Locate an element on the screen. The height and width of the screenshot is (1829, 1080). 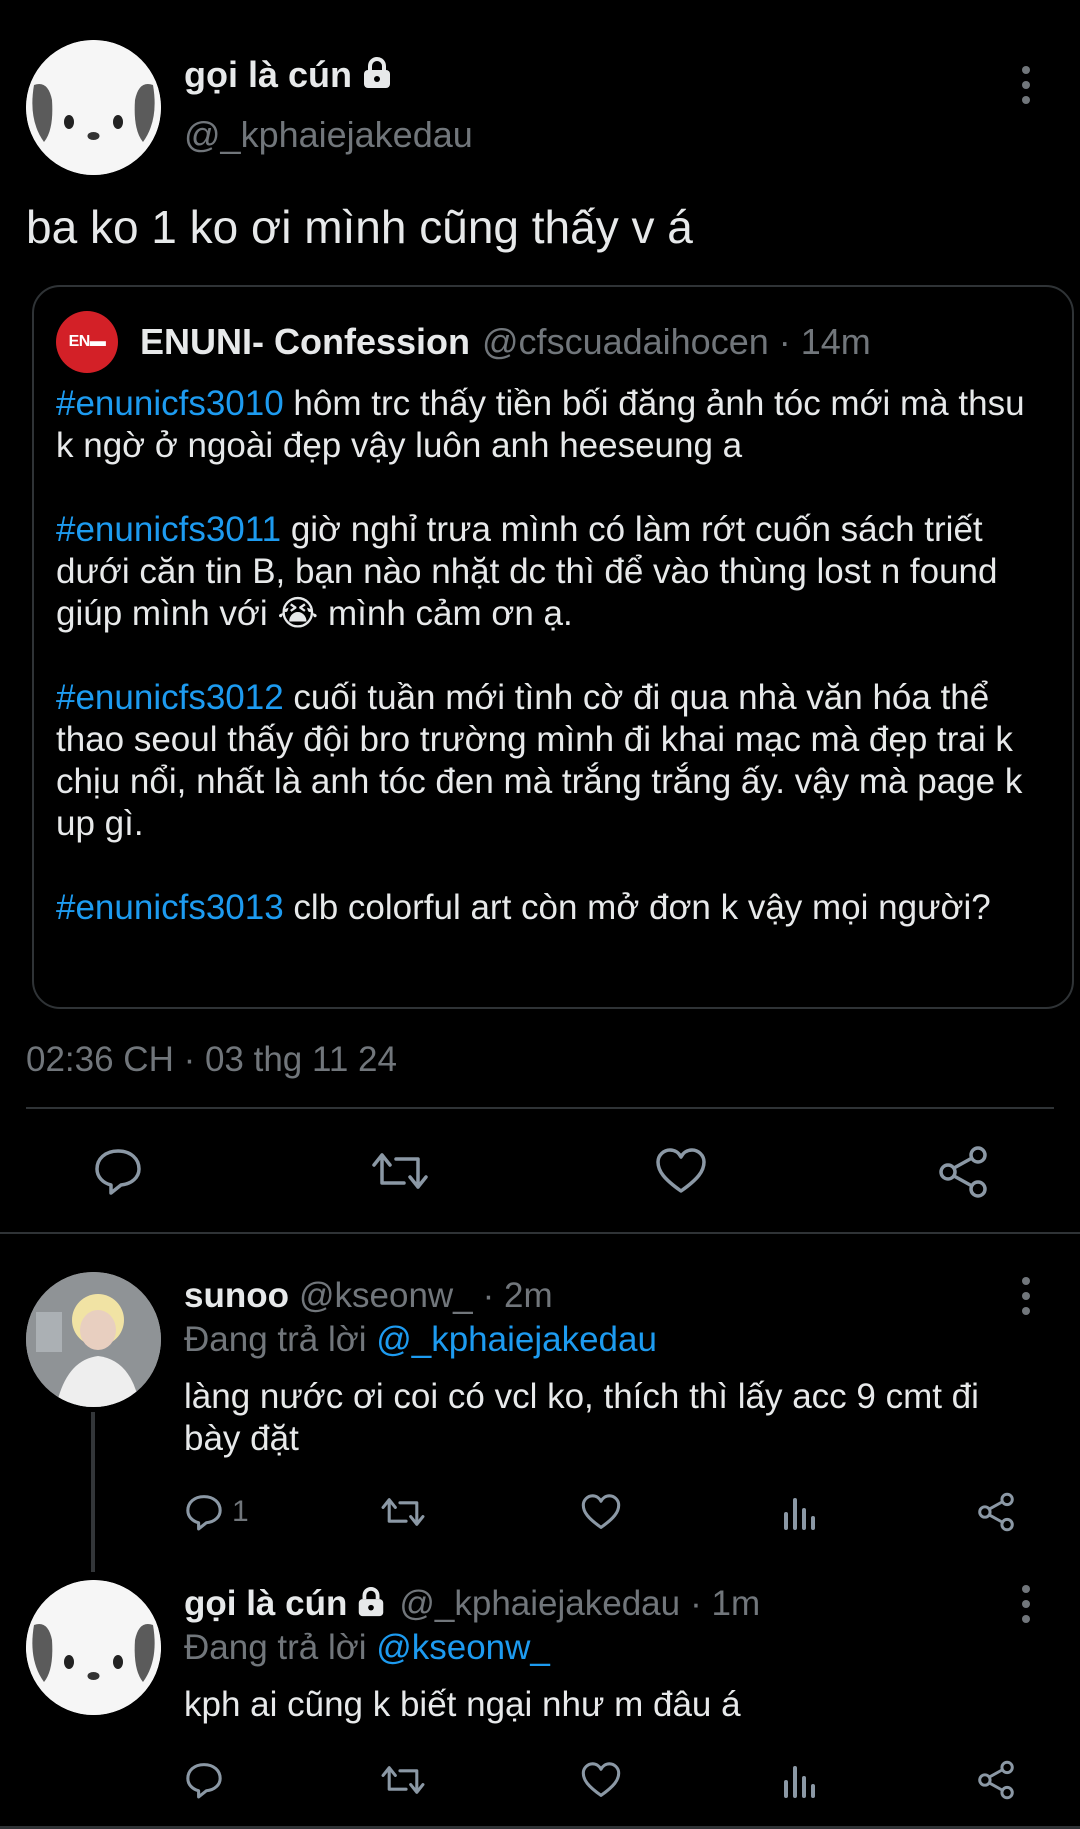
reply-age: · 2m is located at coordinates (517, 1295).